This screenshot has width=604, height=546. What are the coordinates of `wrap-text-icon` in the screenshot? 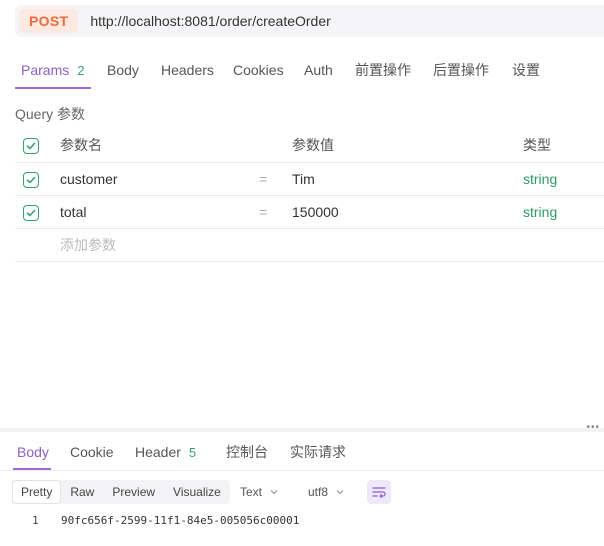 It's located at (379, 492).